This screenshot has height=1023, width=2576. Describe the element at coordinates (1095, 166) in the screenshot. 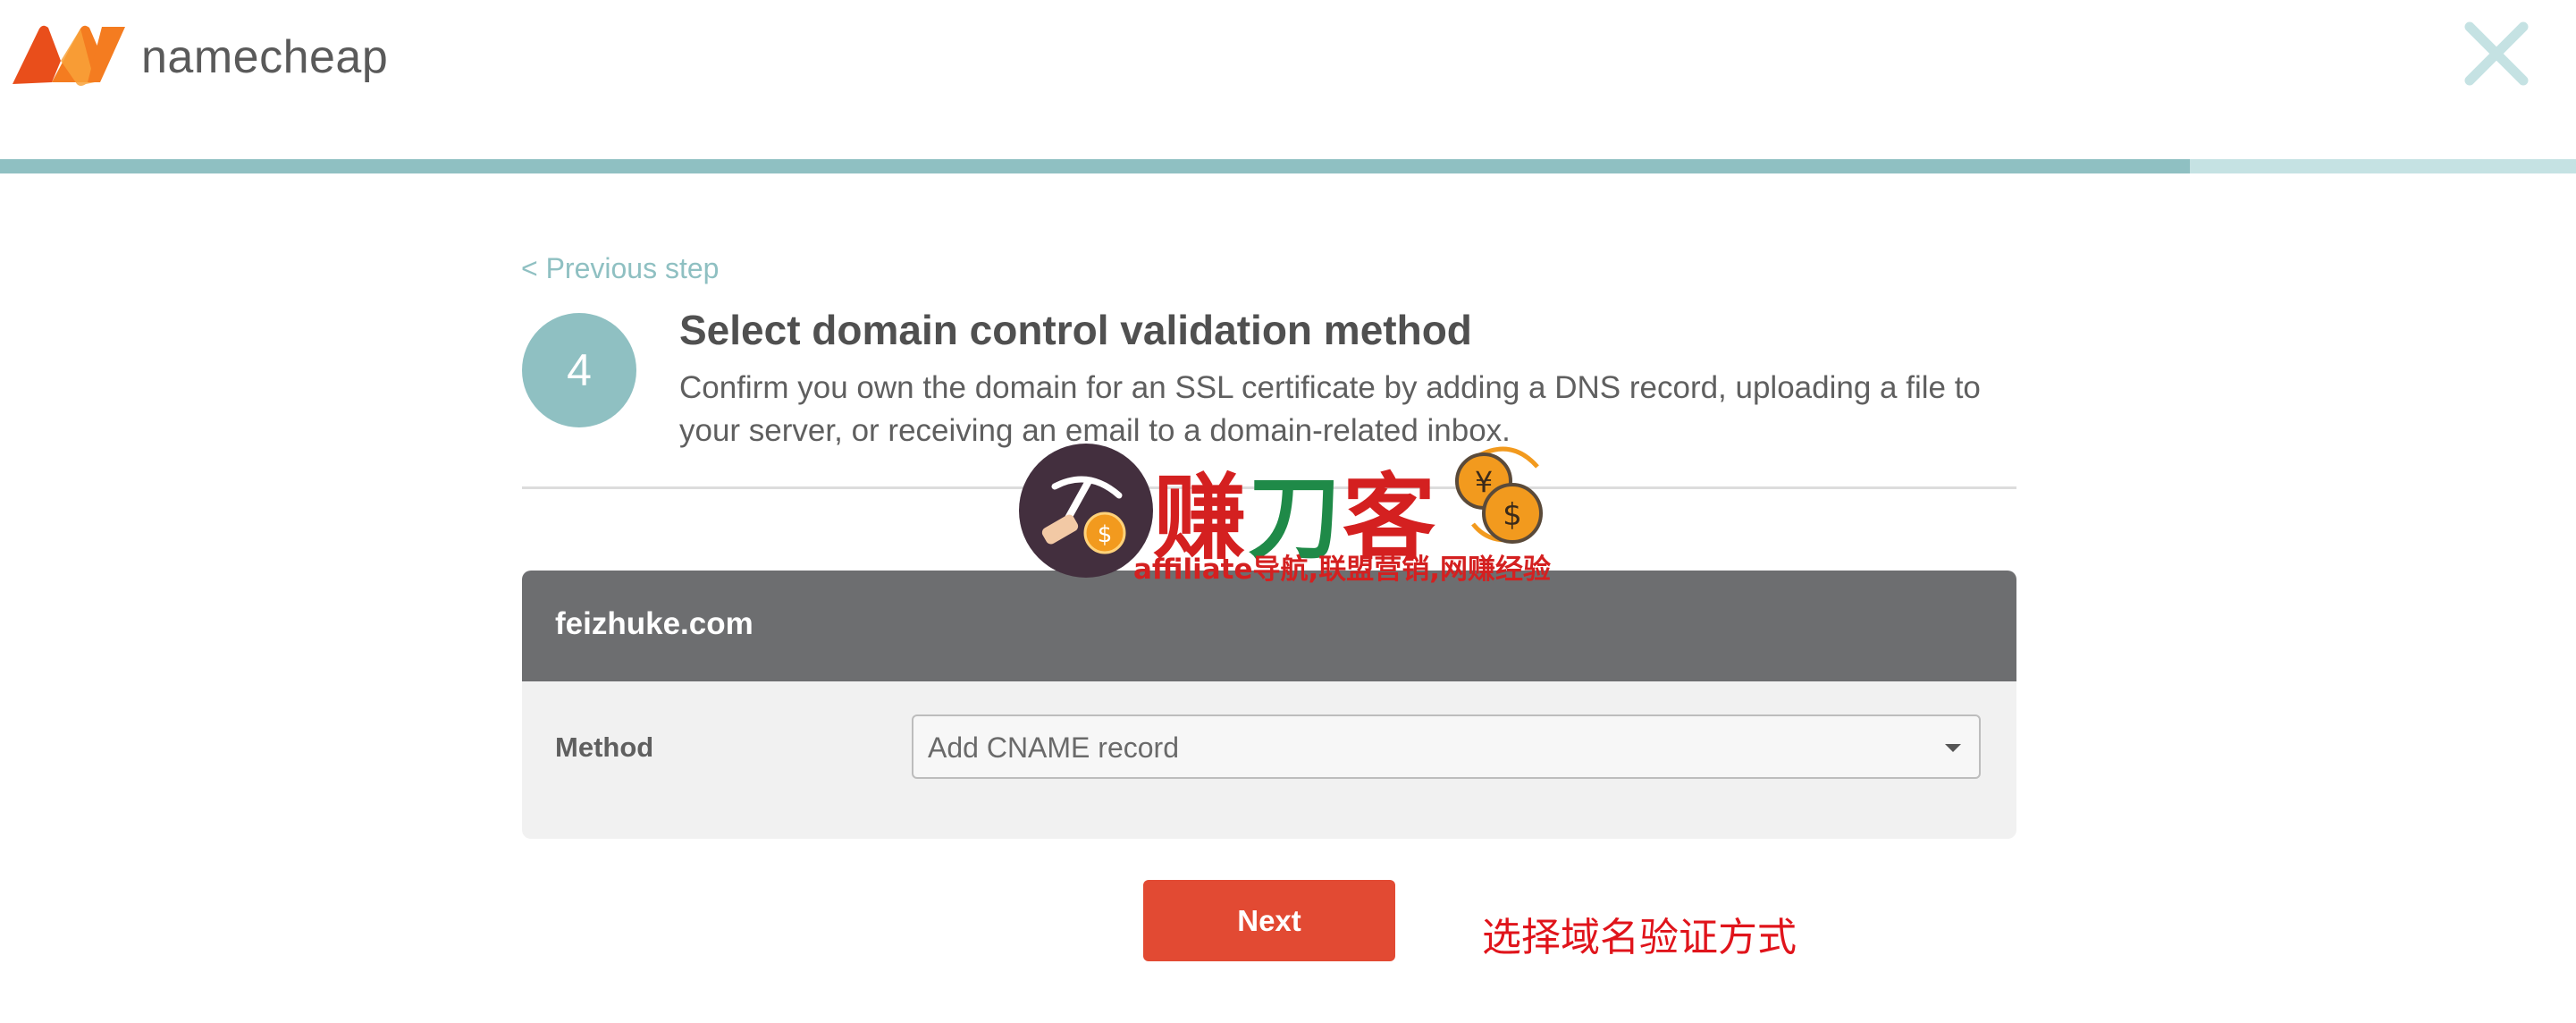

I see `progress-bar-fill` at that location.